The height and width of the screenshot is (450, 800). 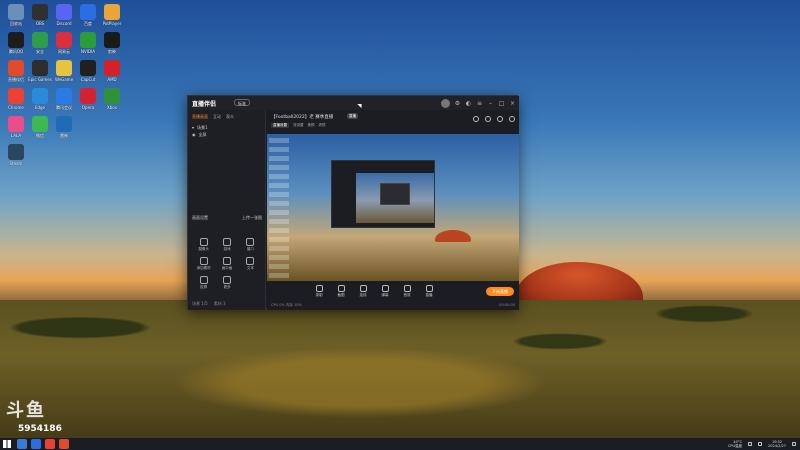 I want to click on tool-window: 窗口, so click(x=250, y=244).